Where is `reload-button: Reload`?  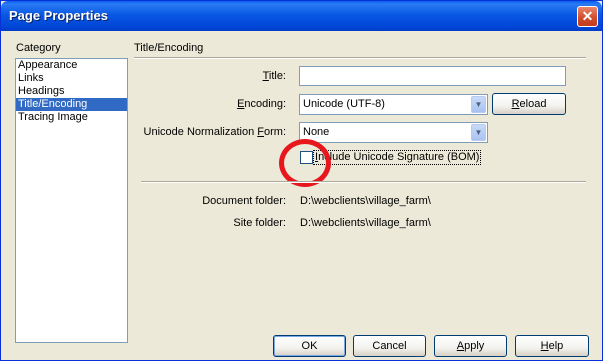
reload-button: Reload is located at coordinates (529, 104).